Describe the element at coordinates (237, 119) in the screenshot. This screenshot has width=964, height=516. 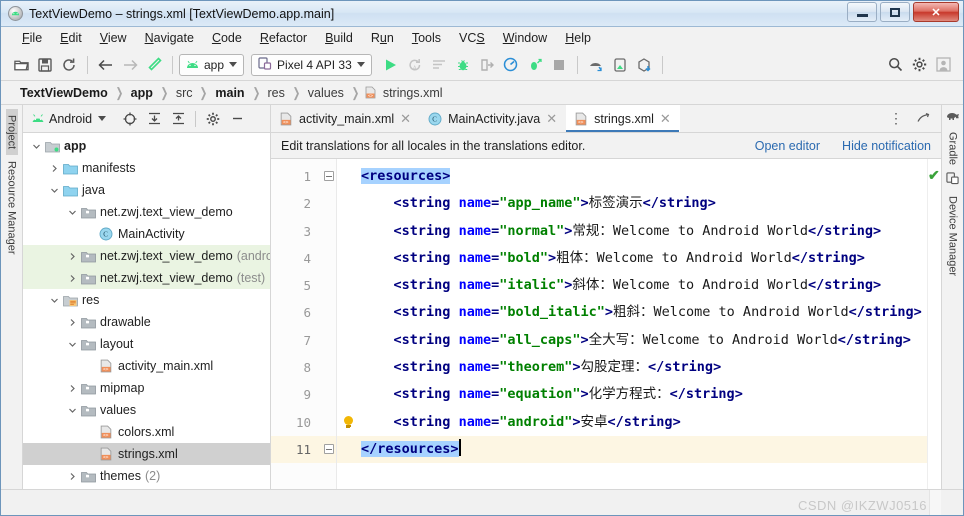
I see `hide-icon` at that location.